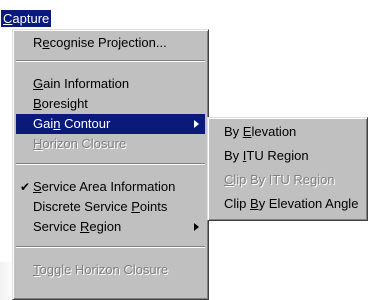 The height and width of the screenshot is (300, 377). Describe the element at coordinates (308, 203) in the screenshot. I see `menu-item-label-rest: y Elevation Angle` at that location.